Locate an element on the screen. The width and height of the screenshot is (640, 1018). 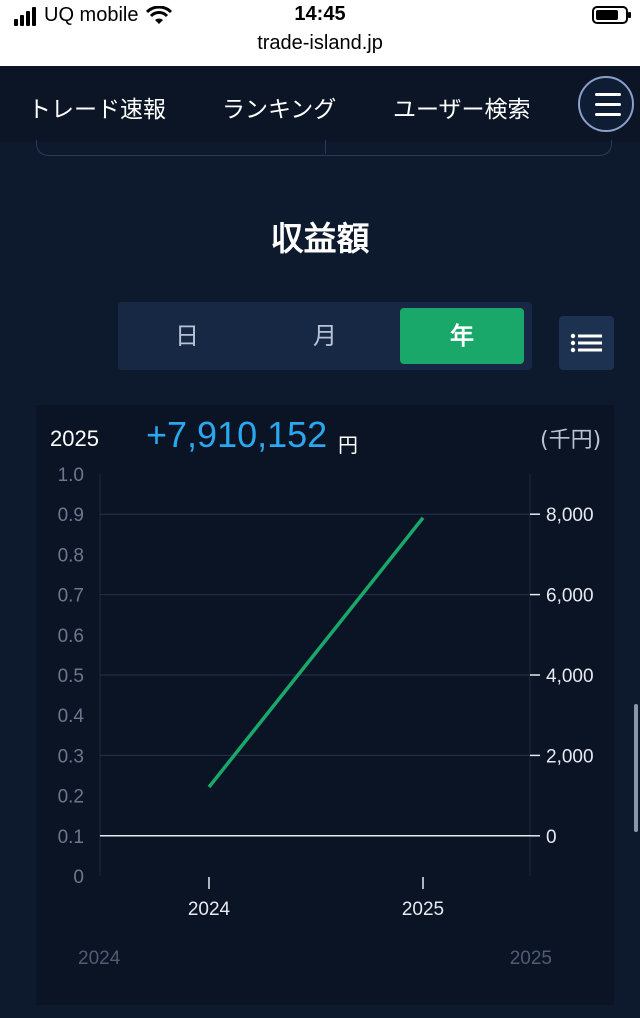
hamburger-icon is located at coordinates (608, 94).